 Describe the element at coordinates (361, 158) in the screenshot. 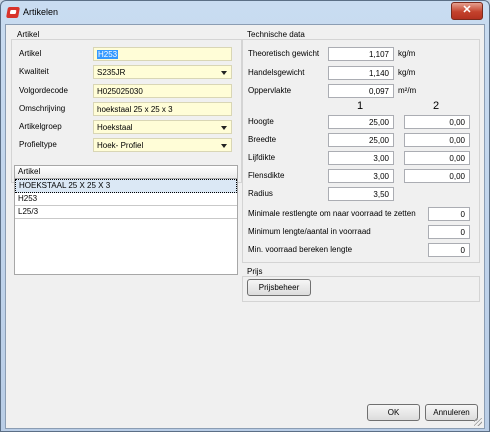

I see `lijfdikte-1-input: 3,00` at that location.